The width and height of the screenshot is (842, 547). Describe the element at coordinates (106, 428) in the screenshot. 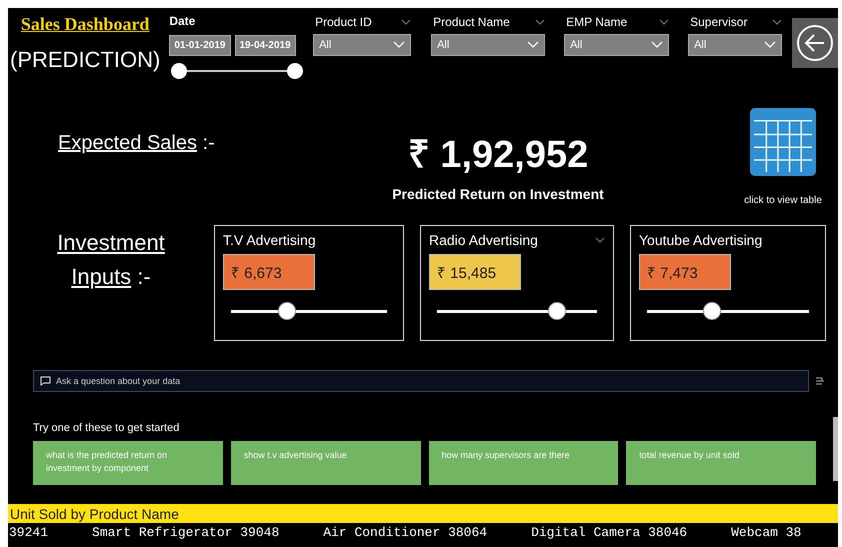

I see `suggestions-heading: Try one of these to get started` at that location.